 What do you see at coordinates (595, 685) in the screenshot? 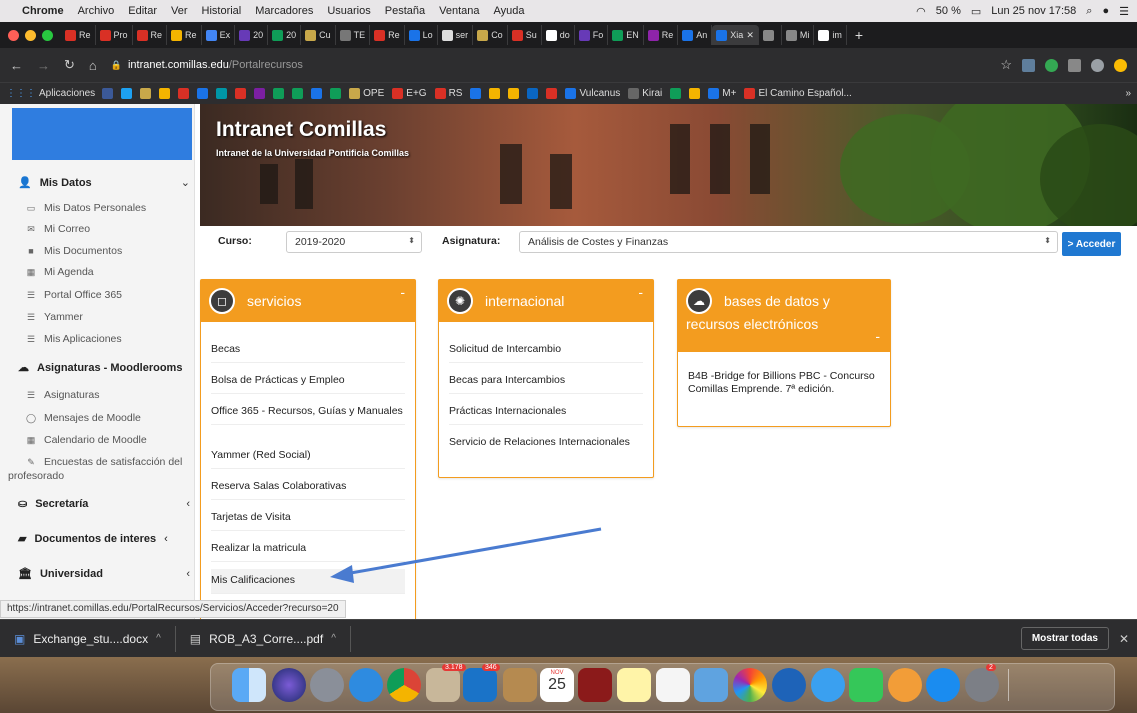
I see `dictionary-icon` at bounding box center [595, 685].